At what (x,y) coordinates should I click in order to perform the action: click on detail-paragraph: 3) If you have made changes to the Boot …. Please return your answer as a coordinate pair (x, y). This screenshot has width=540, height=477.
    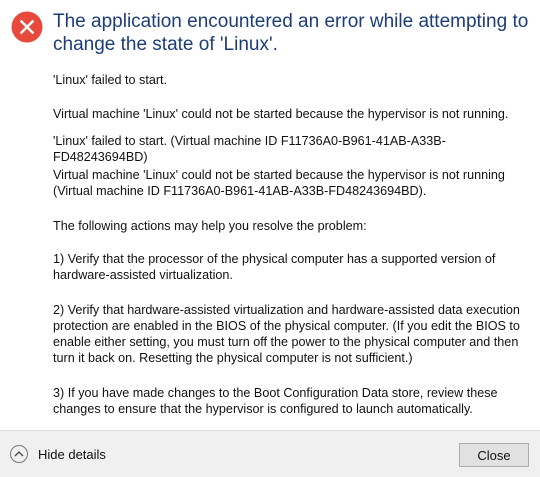
    Looking at the image, I should click on (275, 401).